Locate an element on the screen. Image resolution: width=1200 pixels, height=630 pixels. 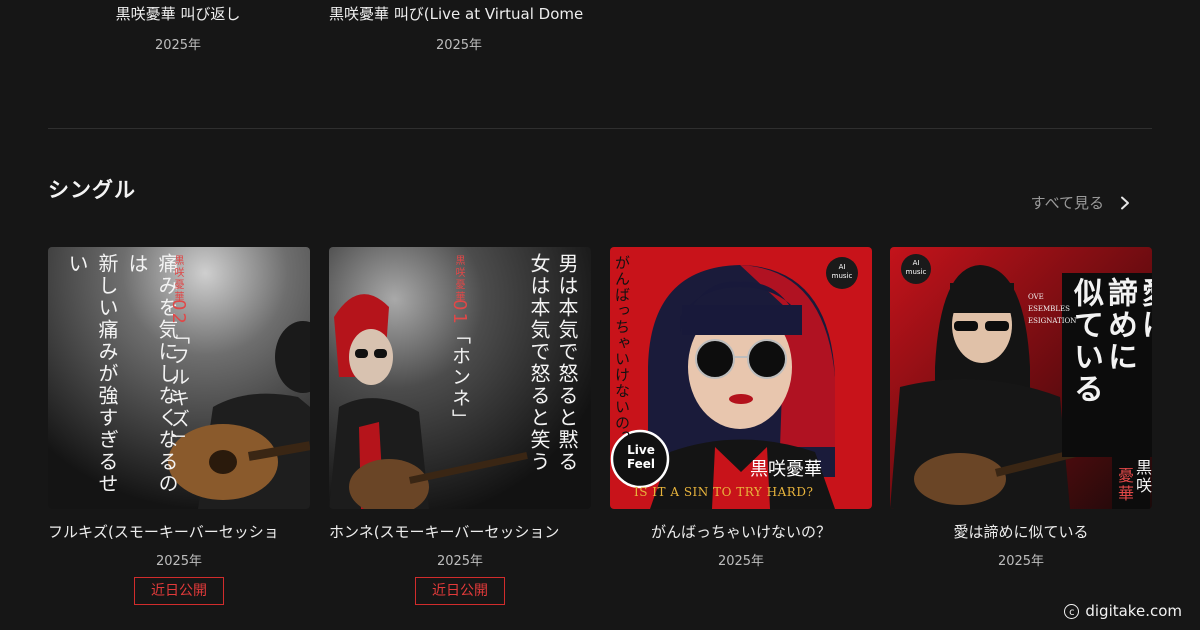
section-divider is located at coordinates (600, 128).